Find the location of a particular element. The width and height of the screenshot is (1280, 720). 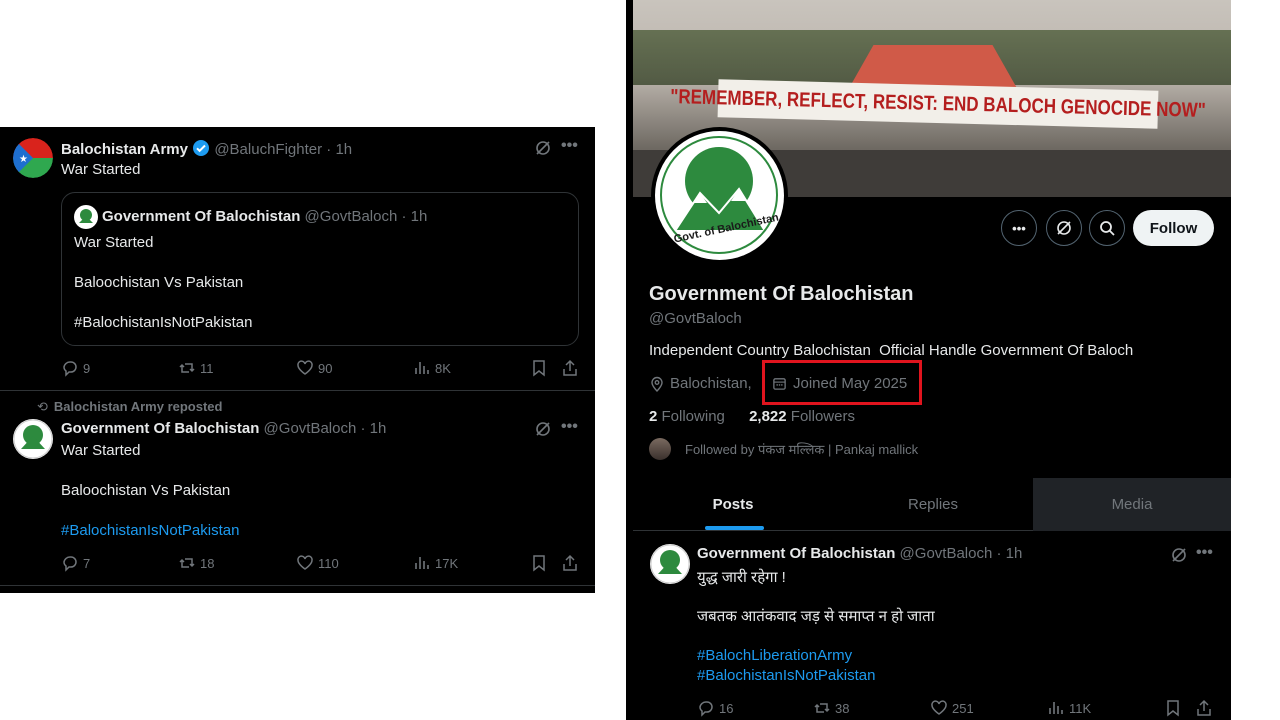

grok-button is located at coordinates (1064, 228).